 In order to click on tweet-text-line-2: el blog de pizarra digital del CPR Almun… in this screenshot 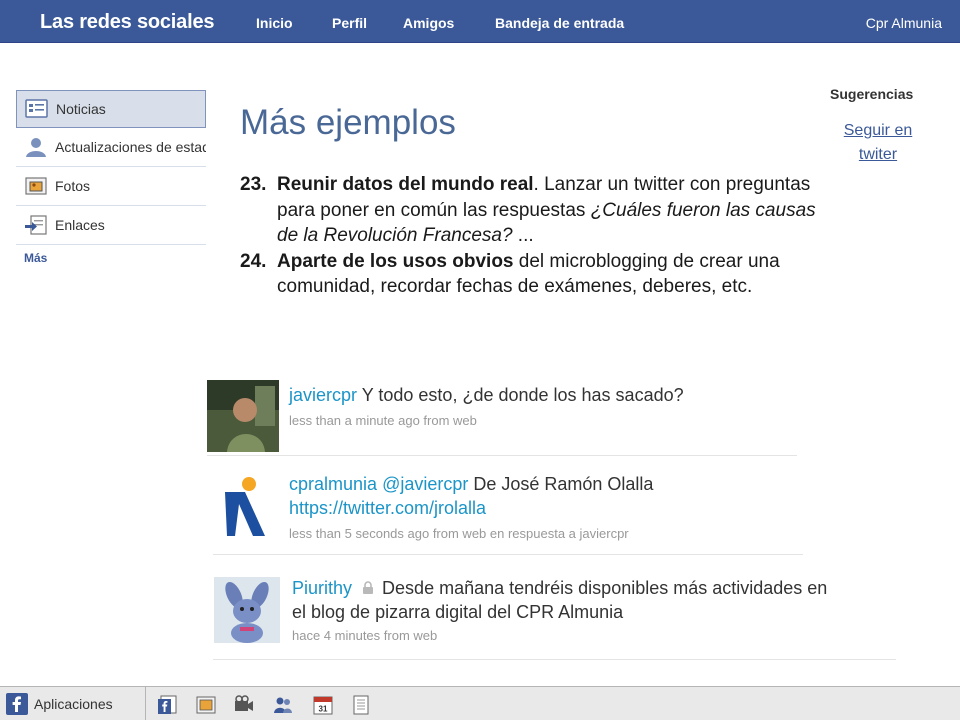, I will do `click(458, 612)`.